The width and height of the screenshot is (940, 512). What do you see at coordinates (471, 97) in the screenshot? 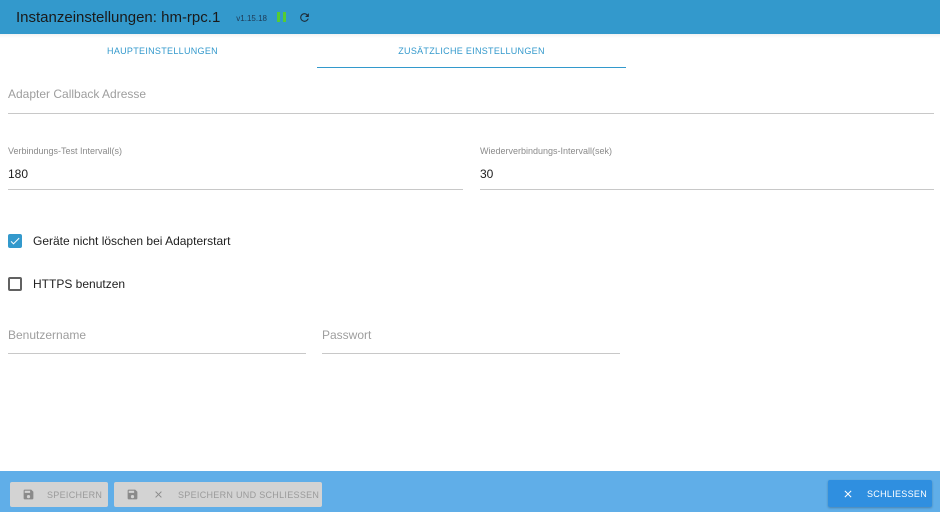
I see `callback-address-field: Adapter Callback Adresse` at bounding box center [471, 97].